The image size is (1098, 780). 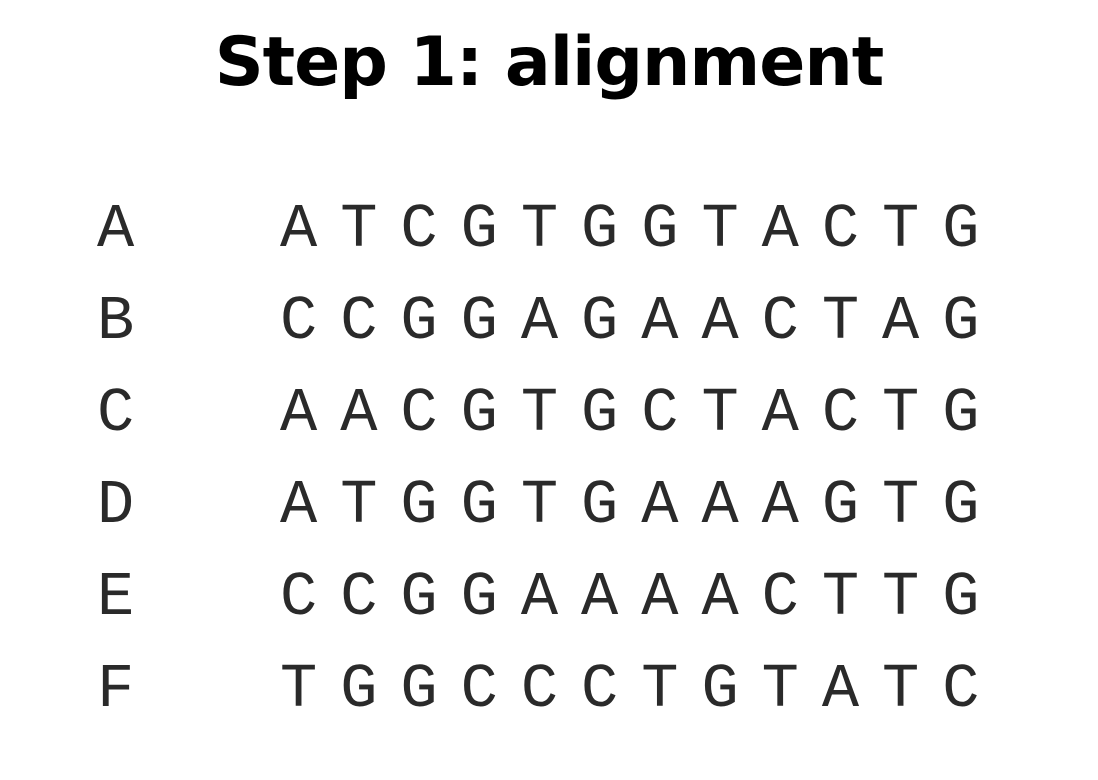 What do you see at coordinates (116, 413) in the screenshot?
I see `sequence-label: C` at bounding box center [116, 413].